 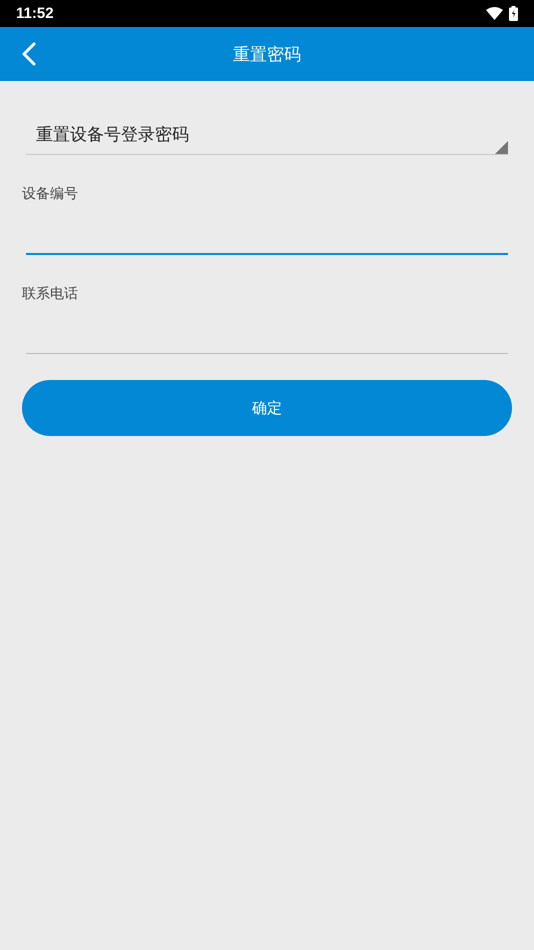 I want to click on wifi-icon, so click(x=494, y=13).